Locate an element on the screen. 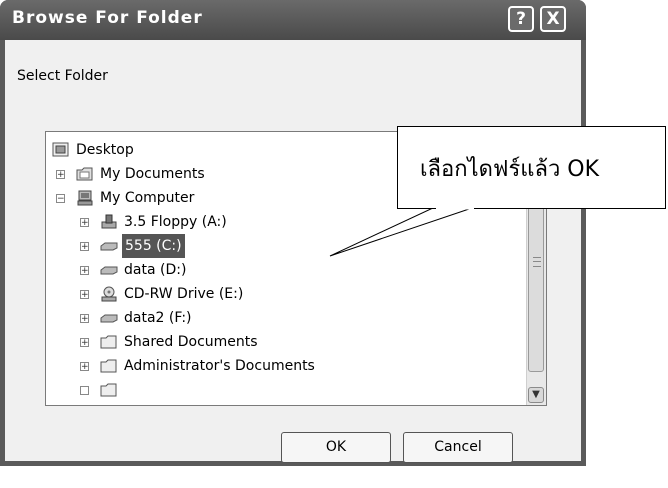 This screenshot has width=668, height=488. callout-box: เลือกไดฟร์แล้ว OK is located at coordinates (531, 167).